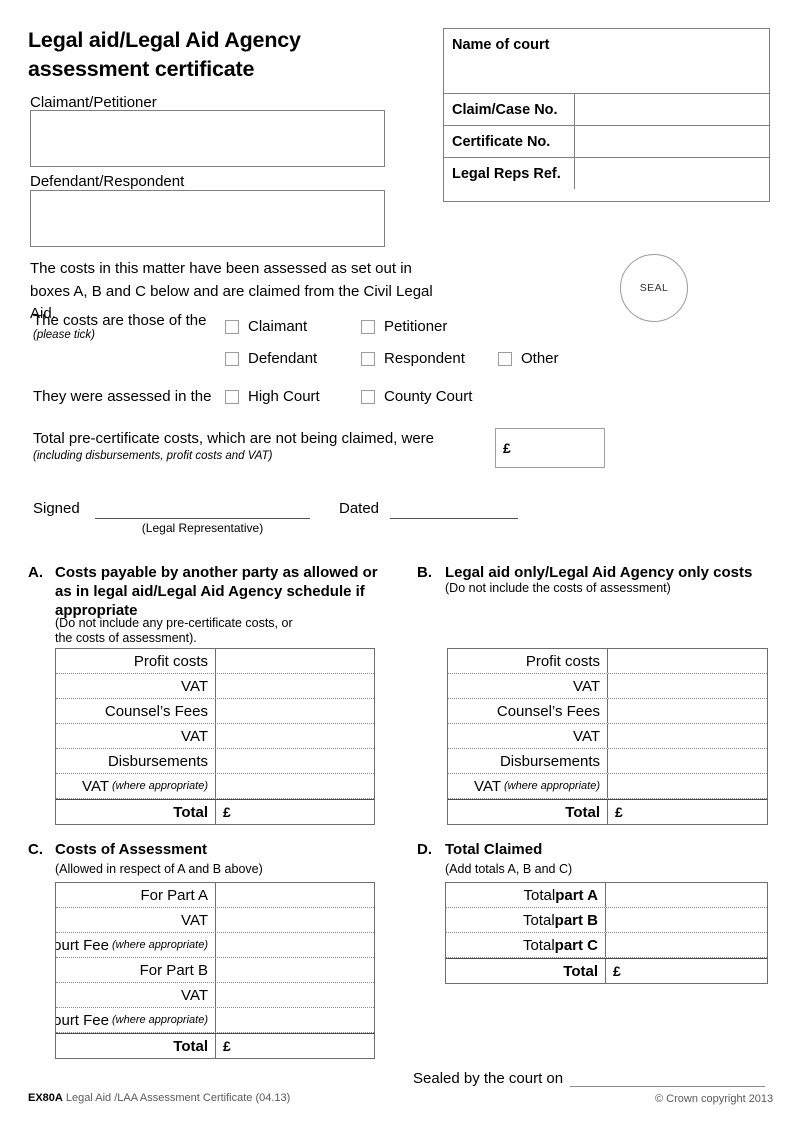 The height and width of the screenshot is (1131, 800). Describe the element at coordinates (295, 812) in the screenshot. I see `section-a-total-field: £` at that location.